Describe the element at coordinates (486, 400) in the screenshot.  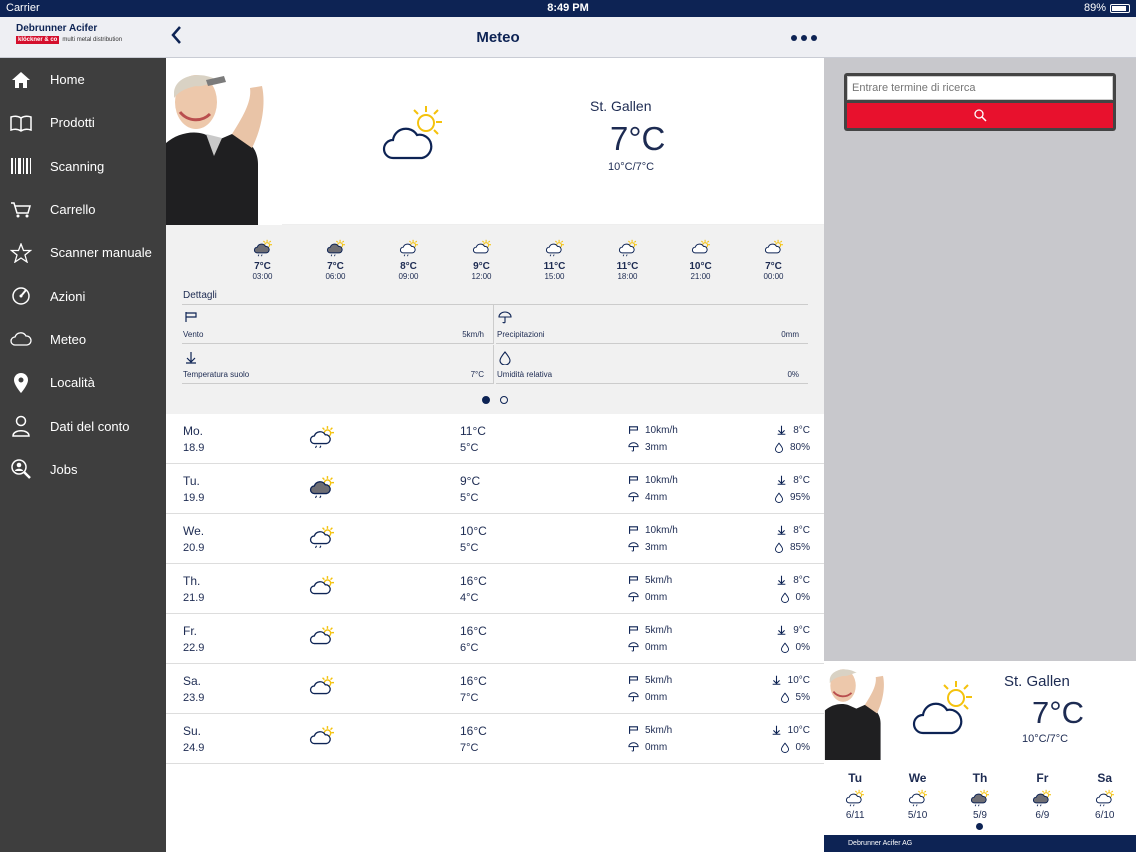
I see `page-dot-active` at that location.